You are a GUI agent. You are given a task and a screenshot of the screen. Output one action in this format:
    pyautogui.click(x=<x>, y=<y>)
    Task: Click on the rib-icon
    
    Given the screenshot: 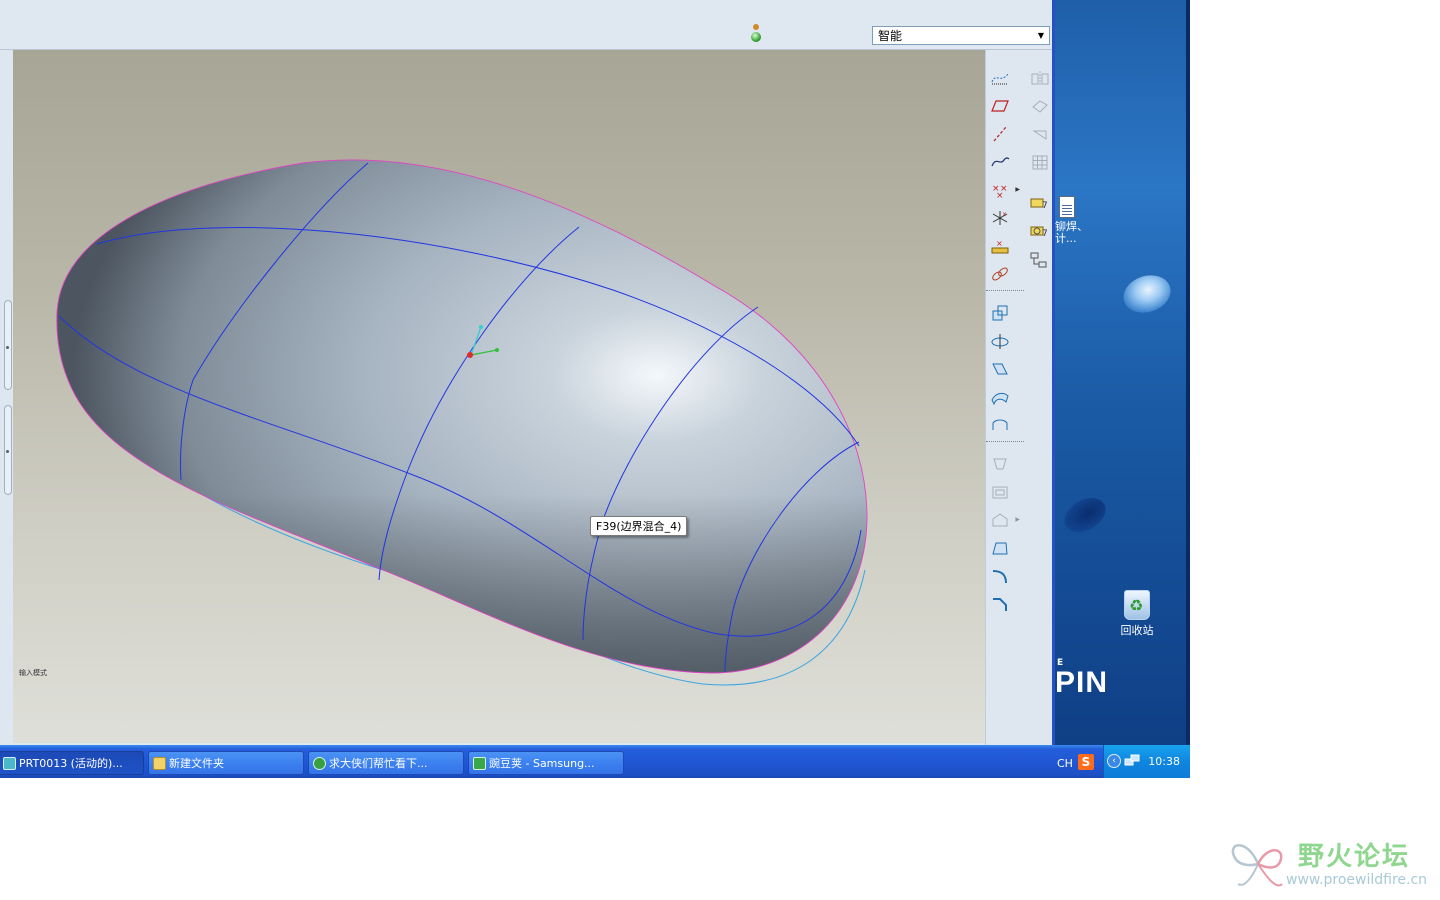 What is the action you would take?
    pyautogui.click(x=1000, y=520)
    